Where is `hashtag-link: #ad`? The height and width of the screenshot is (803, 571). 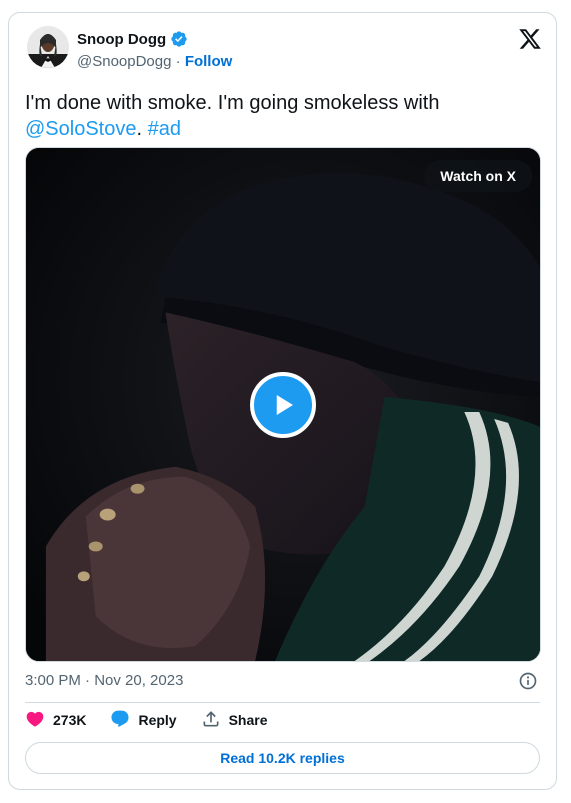 hashtag-link: #ad is located at coordinates (164, 129).